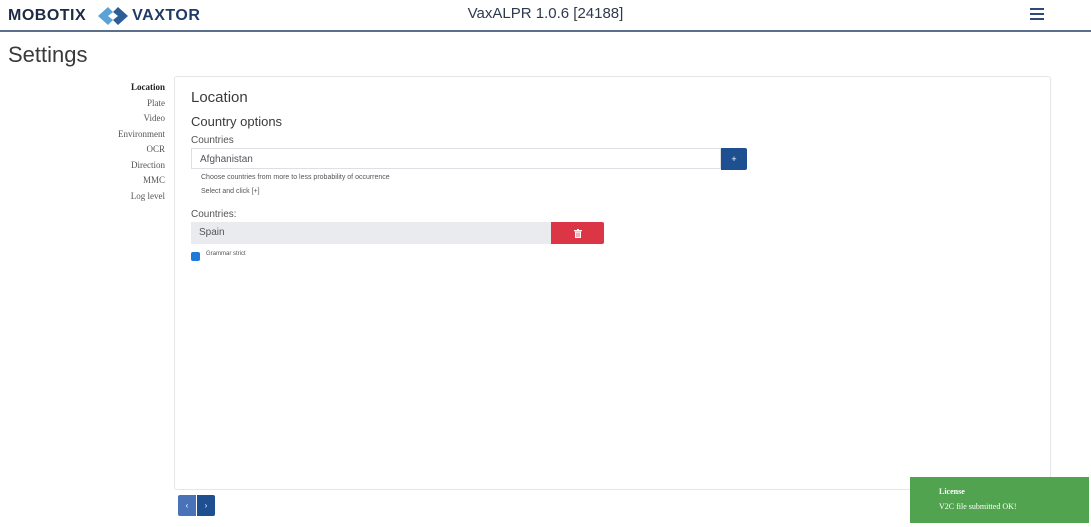  What do you see at coordinates (212, 140) in the screenshot?
I see `countries-label: Countries` at bounding box center [212, 140].